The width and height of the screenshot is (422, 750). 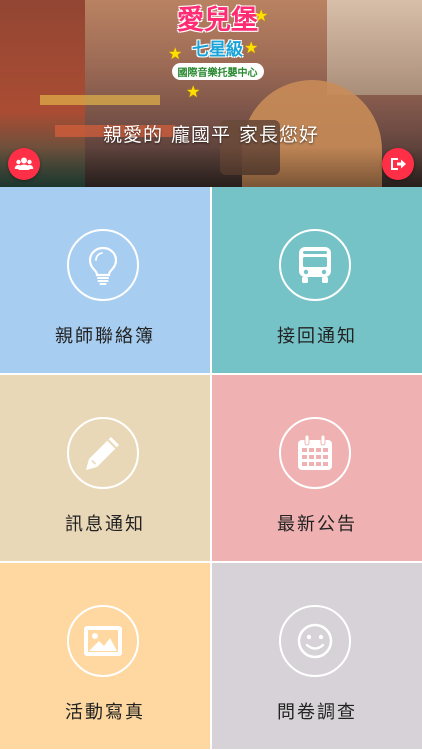 I want to click on greeting-prefix: 親愛的, so click(x=132, y=135).